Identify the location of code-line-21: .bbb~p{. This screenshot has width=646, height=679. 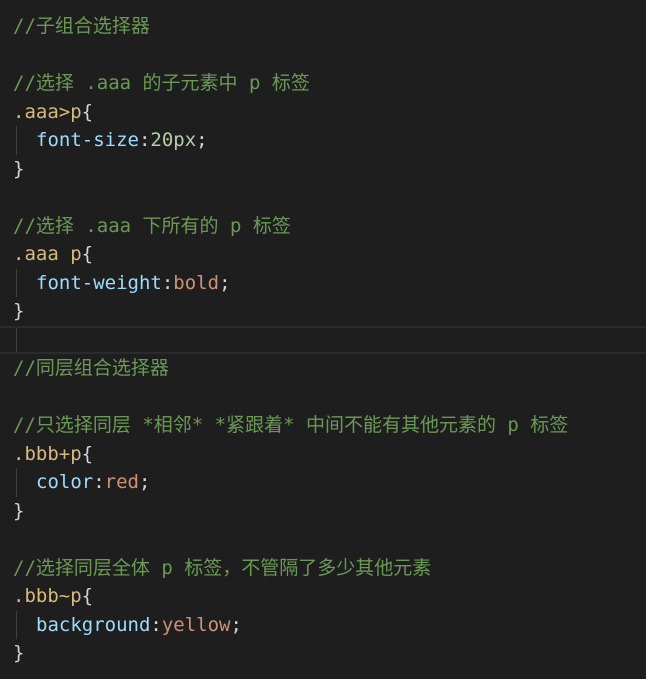
(323, 596).